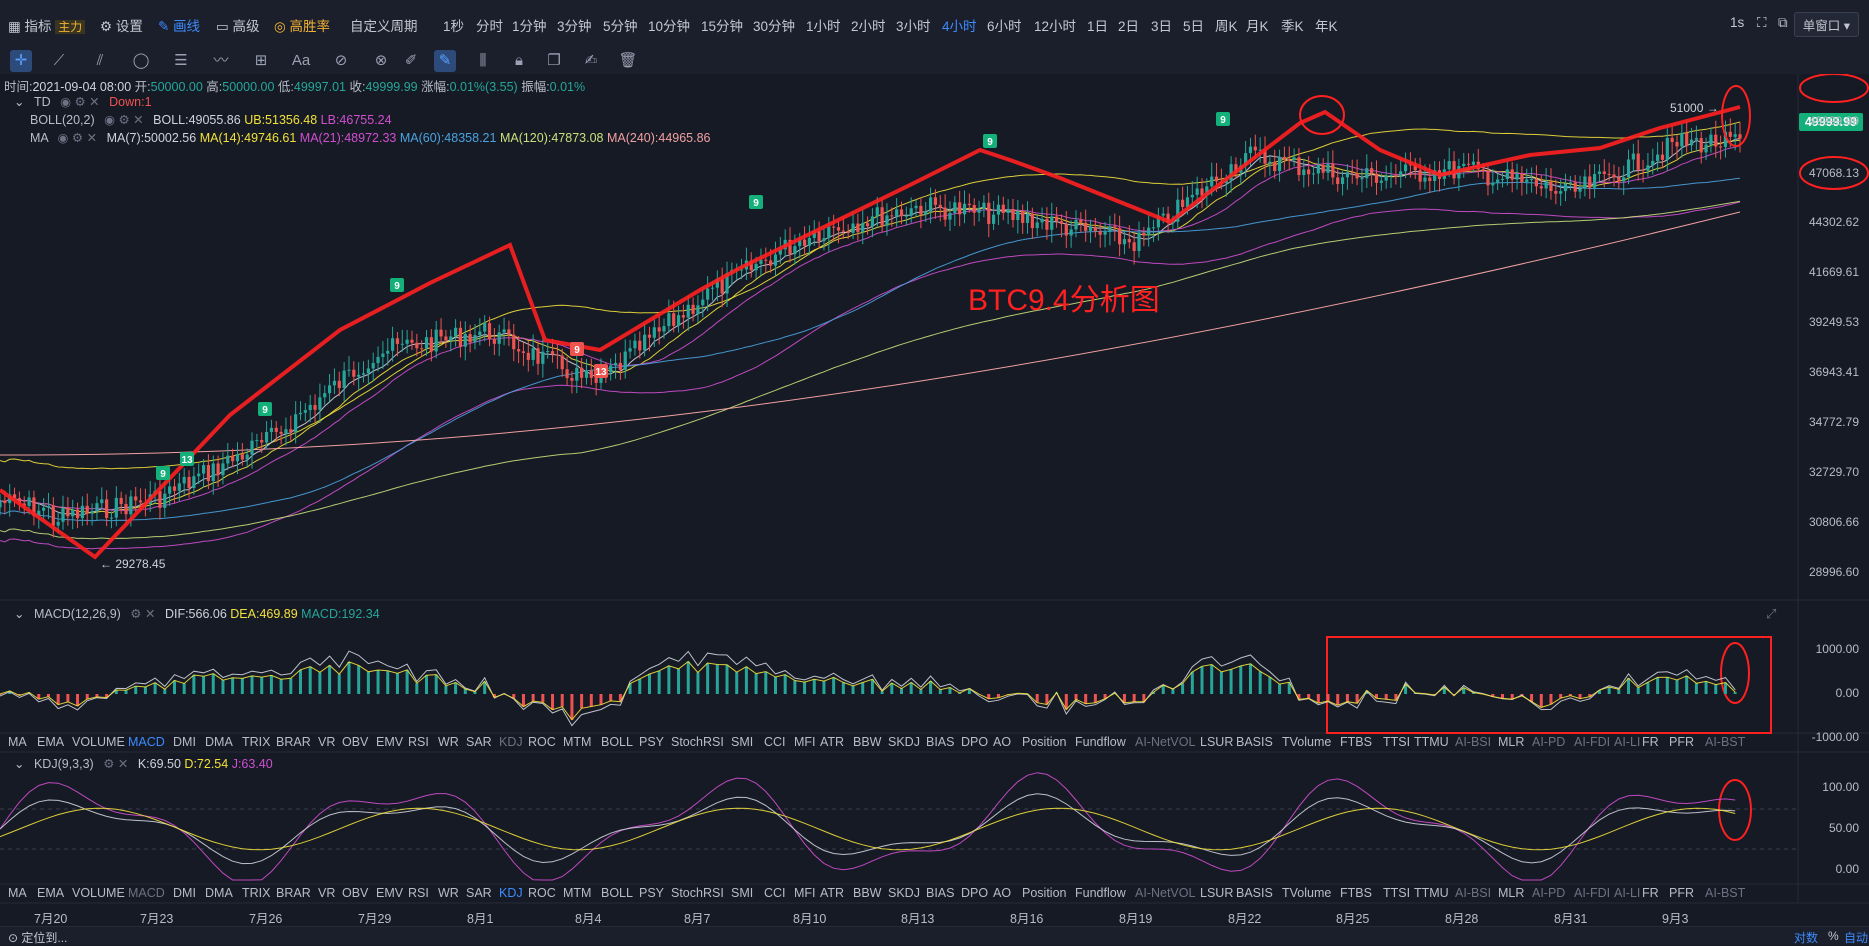 The image size is (1869, 946). Describe the element at coordinates (1193, 25) in the screenshot. I see `period-tab-17: 5日` at that location.